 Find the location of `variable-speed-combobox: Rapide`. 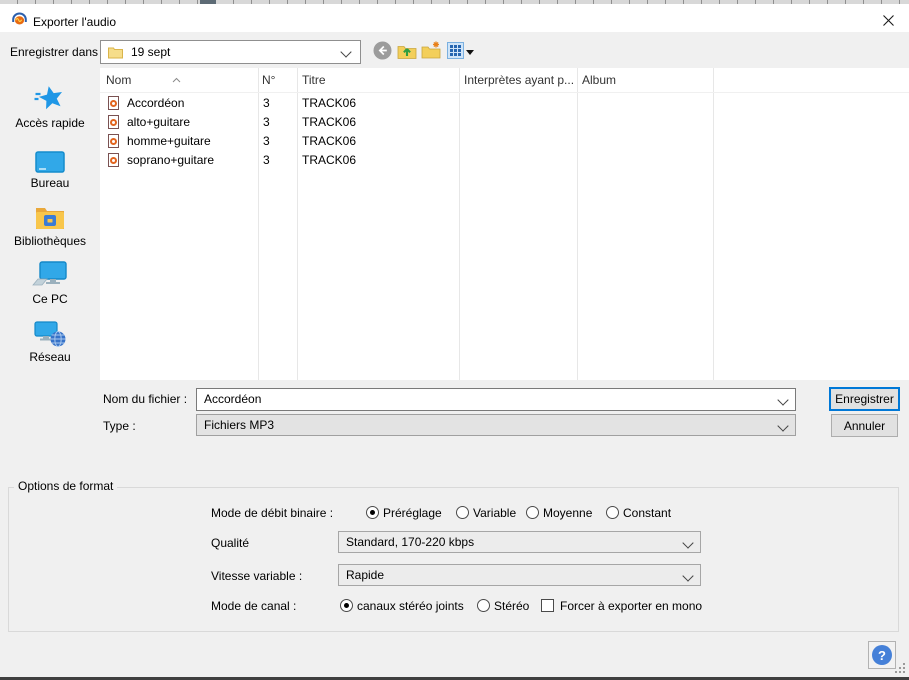

variable-speed-combobox: Rapide is located at coordinates (519, 575).